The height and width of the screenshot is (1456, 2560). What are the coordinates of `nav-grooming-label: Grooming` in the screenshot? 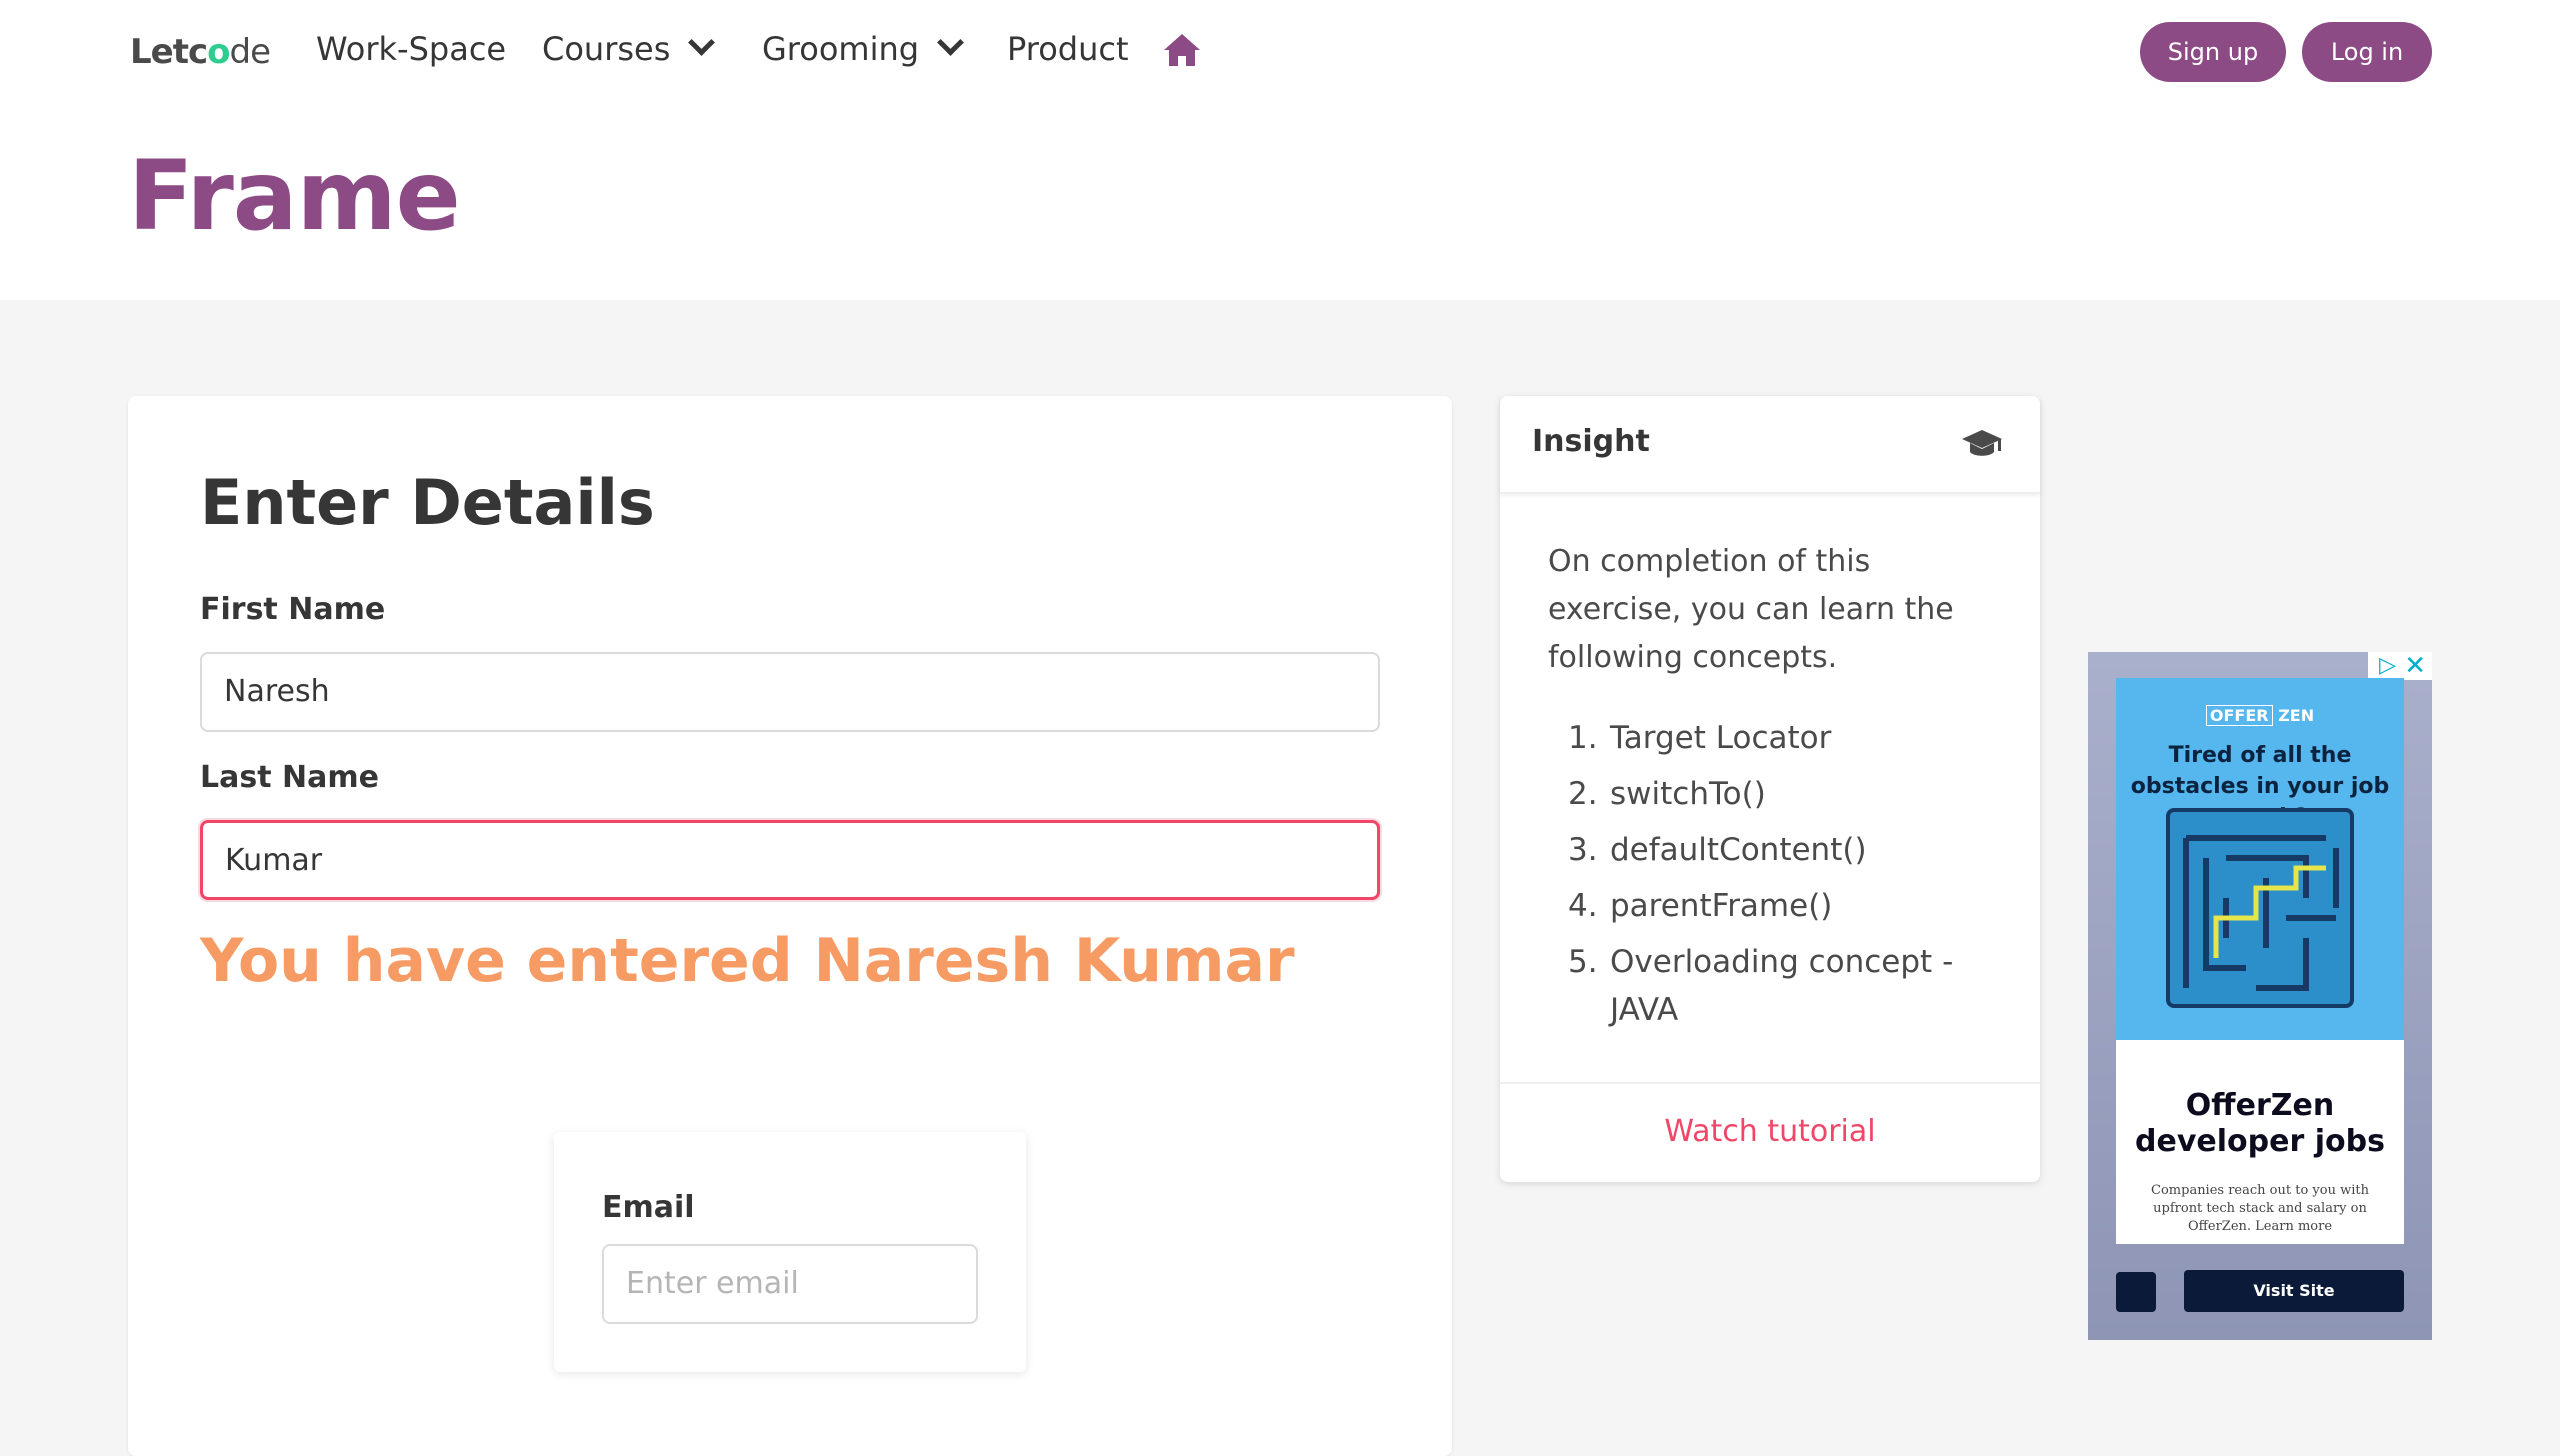 It's located at (841, 49).